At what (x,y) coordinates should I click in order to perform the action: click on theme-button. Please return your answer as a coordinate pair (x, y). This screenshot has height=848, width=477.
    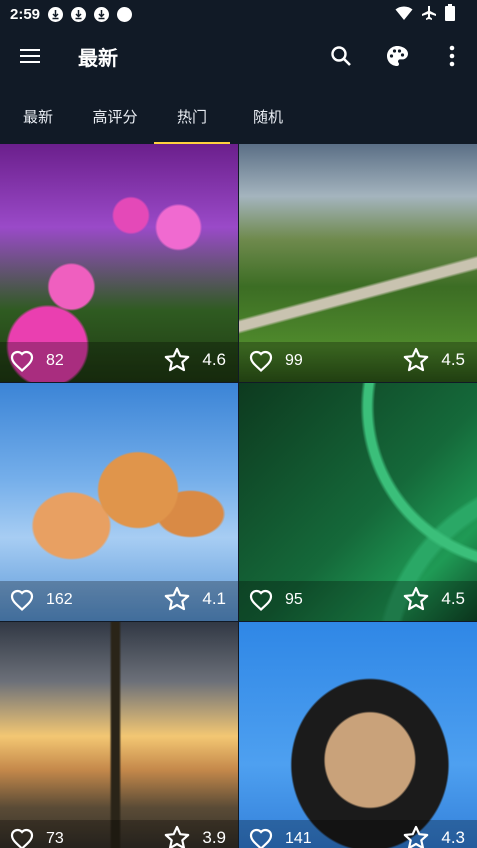
    Looking at the image, I should click on (397, 56).